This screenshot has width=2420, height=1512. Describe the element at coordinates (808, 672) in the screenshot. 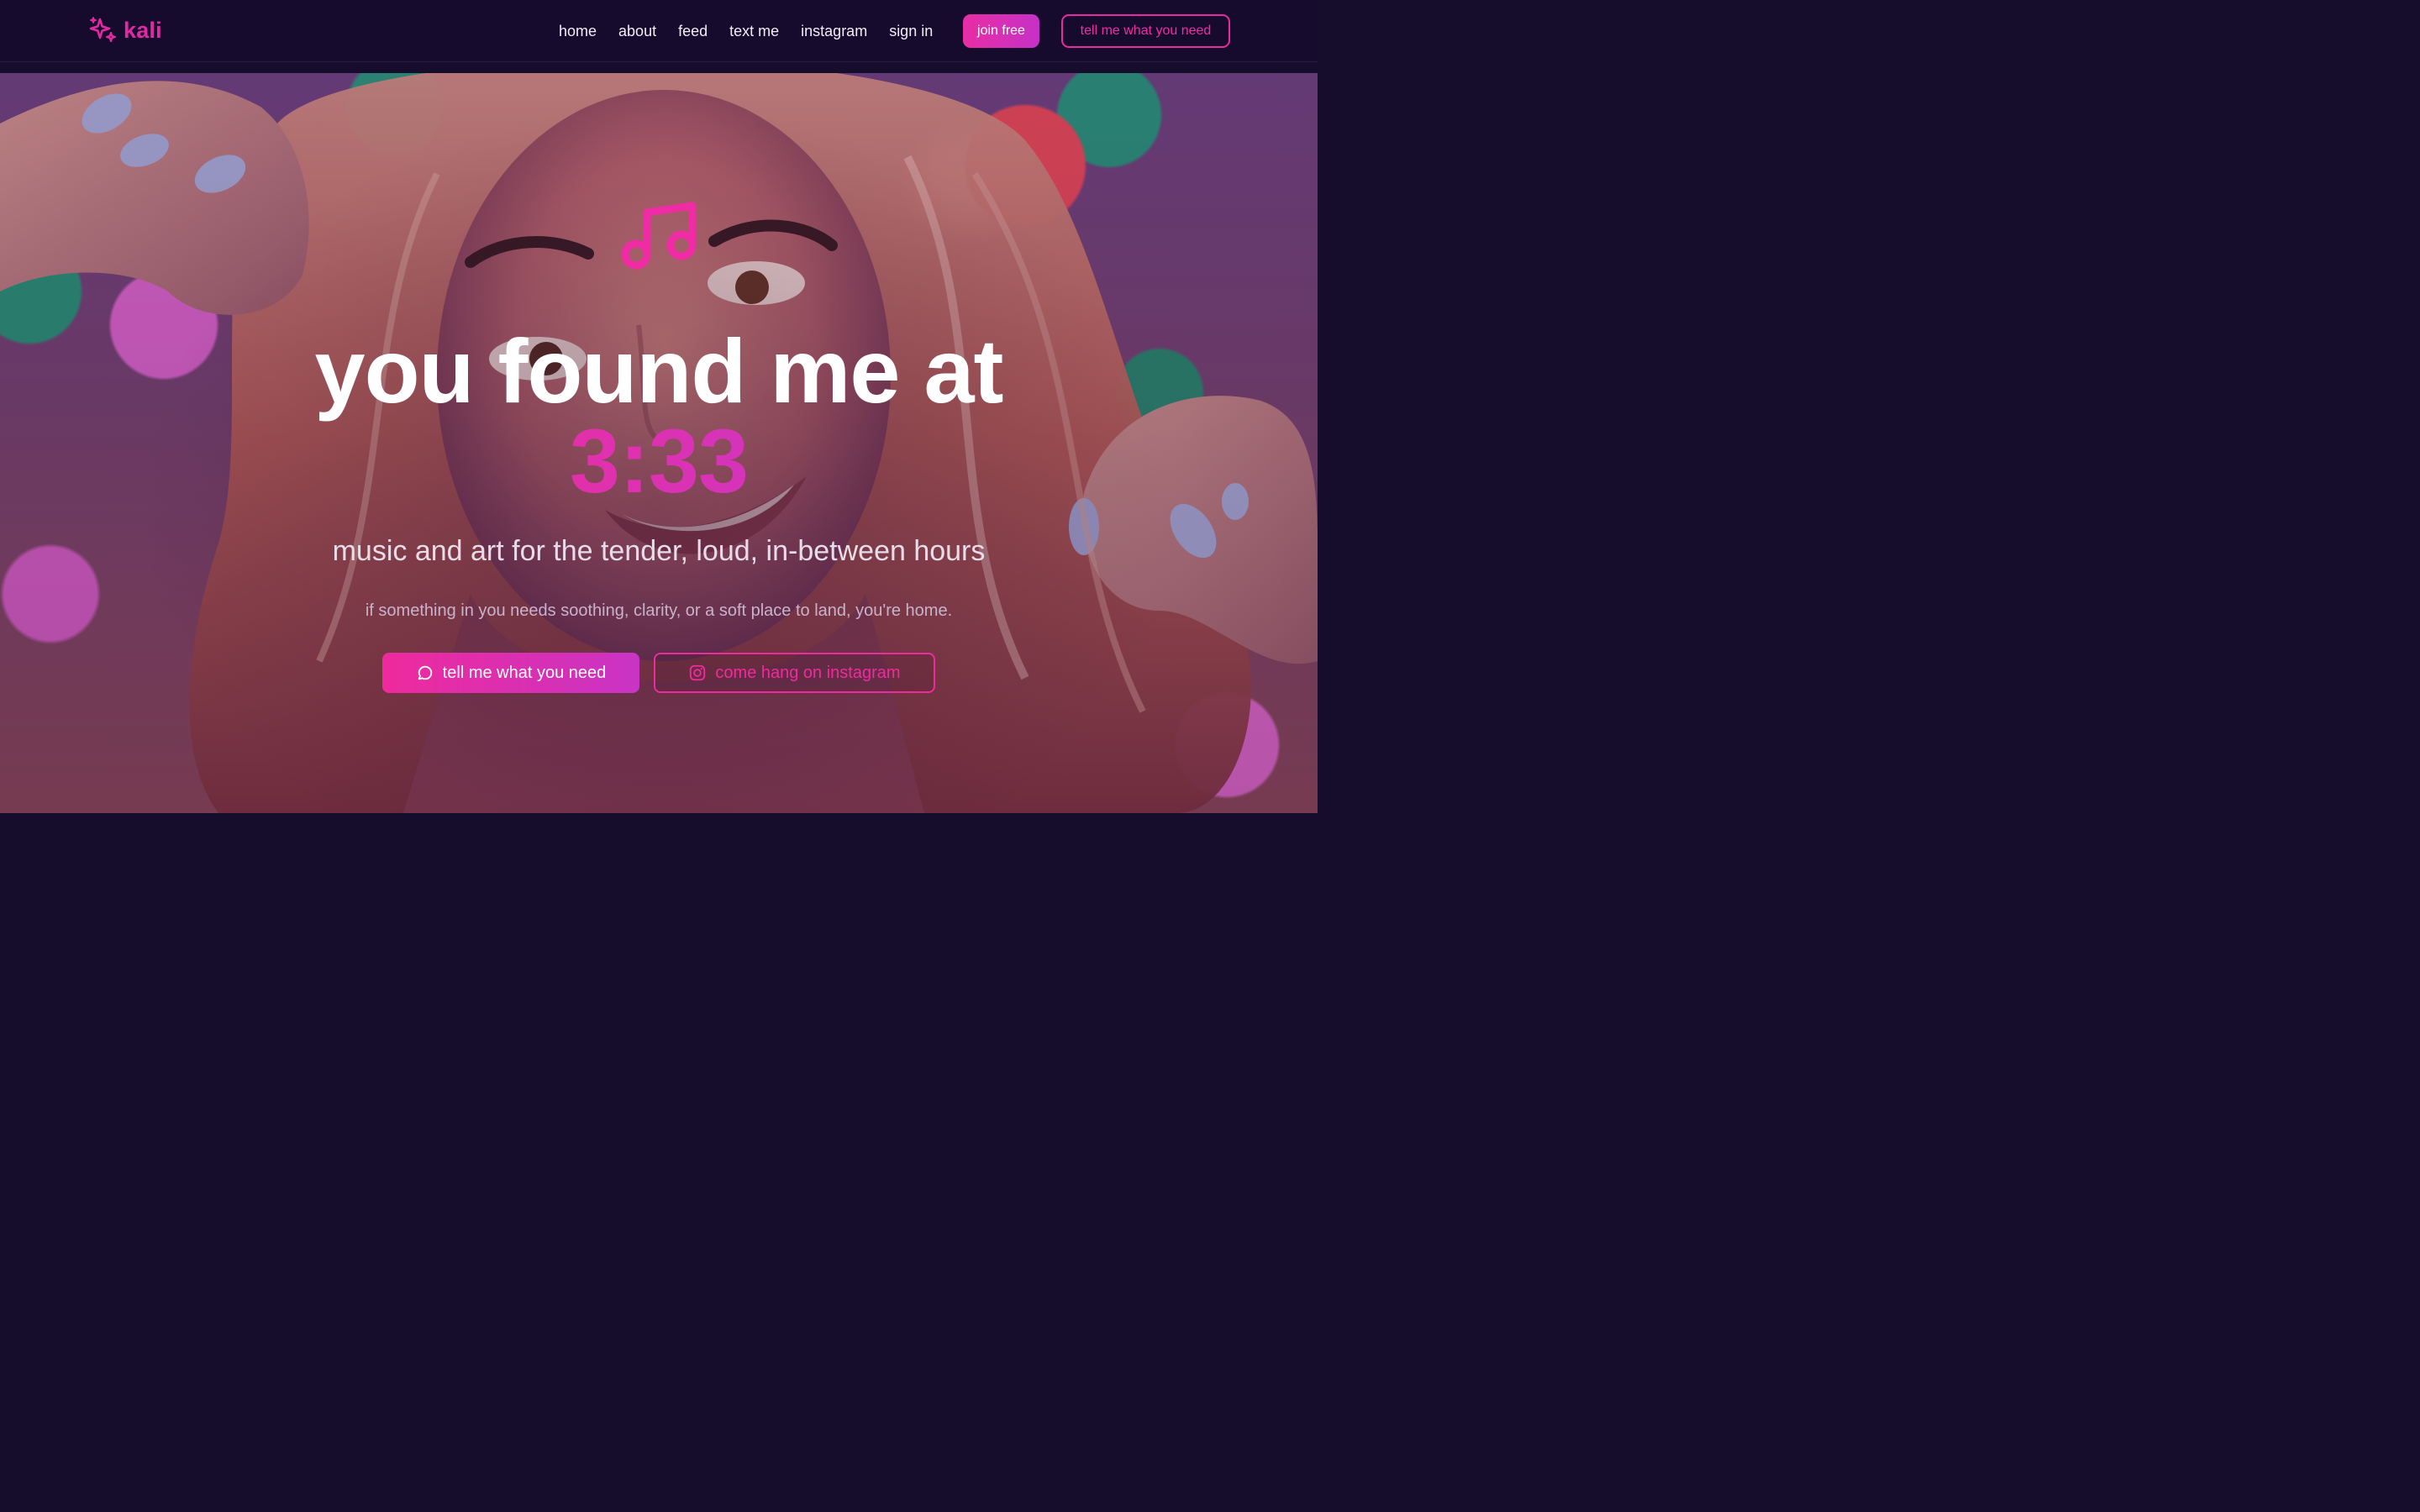

I see `secondary-cta-label: come hang on instagram` at that location.